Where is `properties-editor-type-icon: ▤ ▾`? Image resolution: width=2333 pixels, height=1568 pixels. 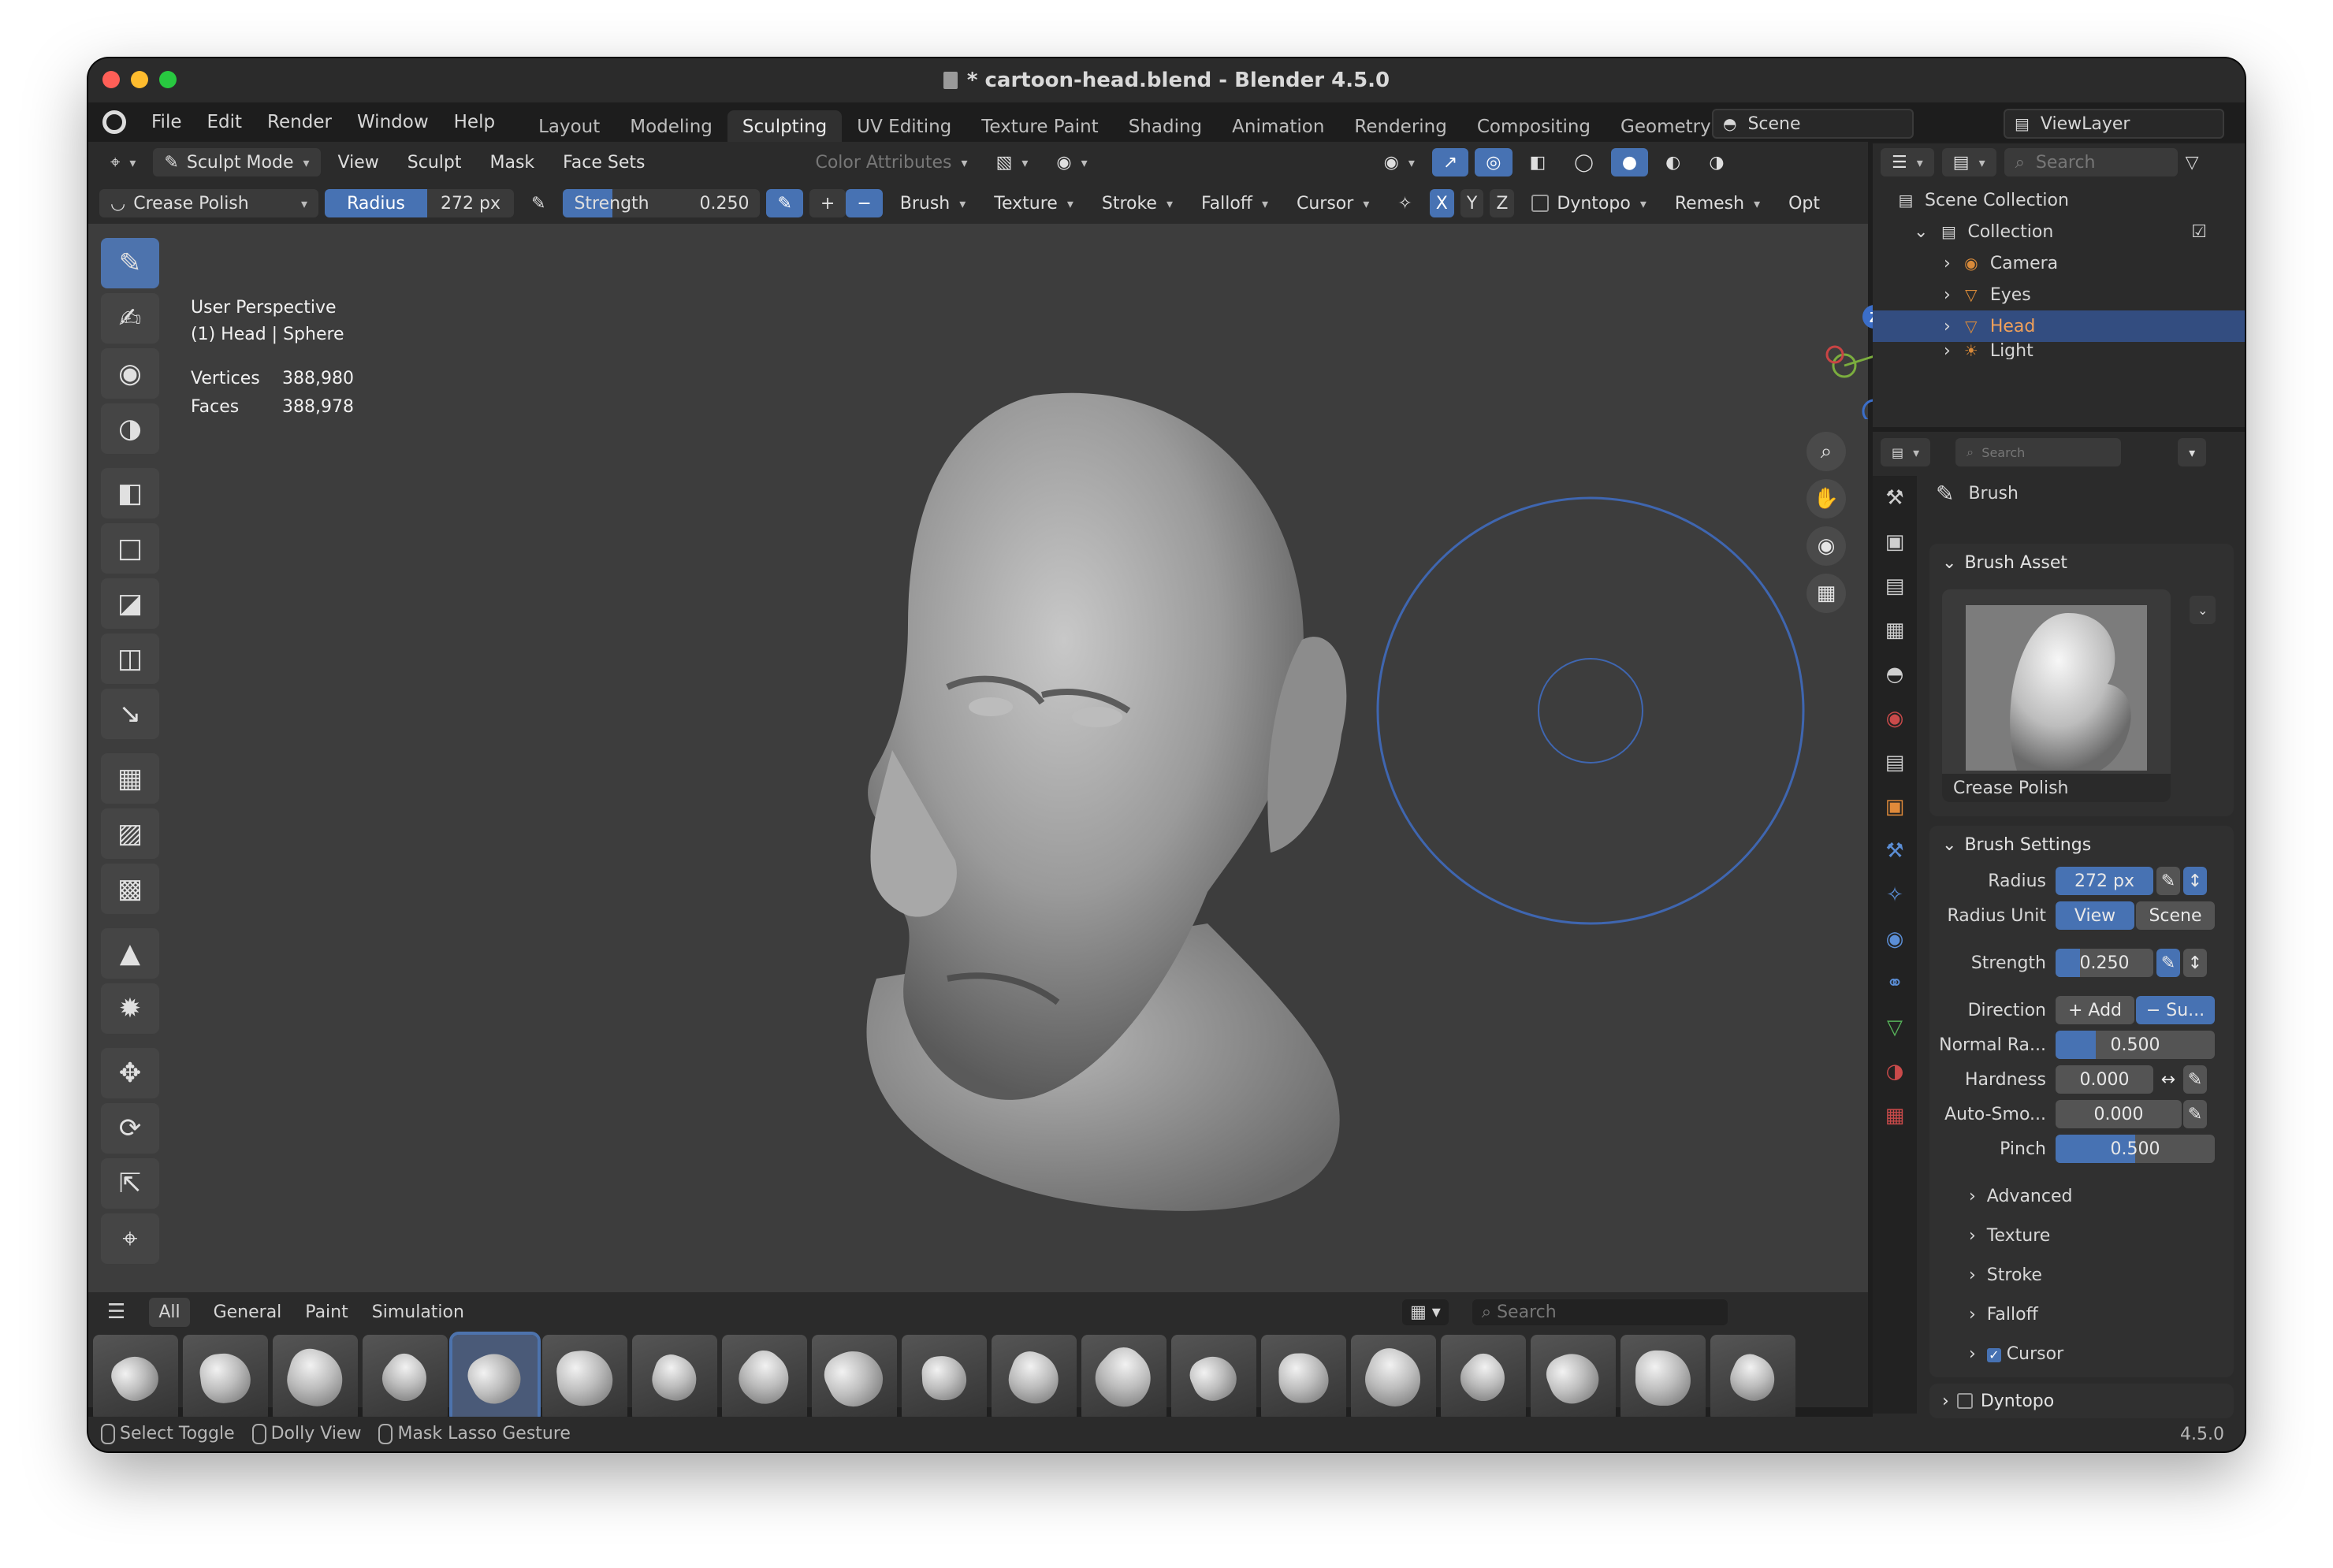
properties-editor-type-icon: ▤ ▾ is located at coordinates (1906, 452).